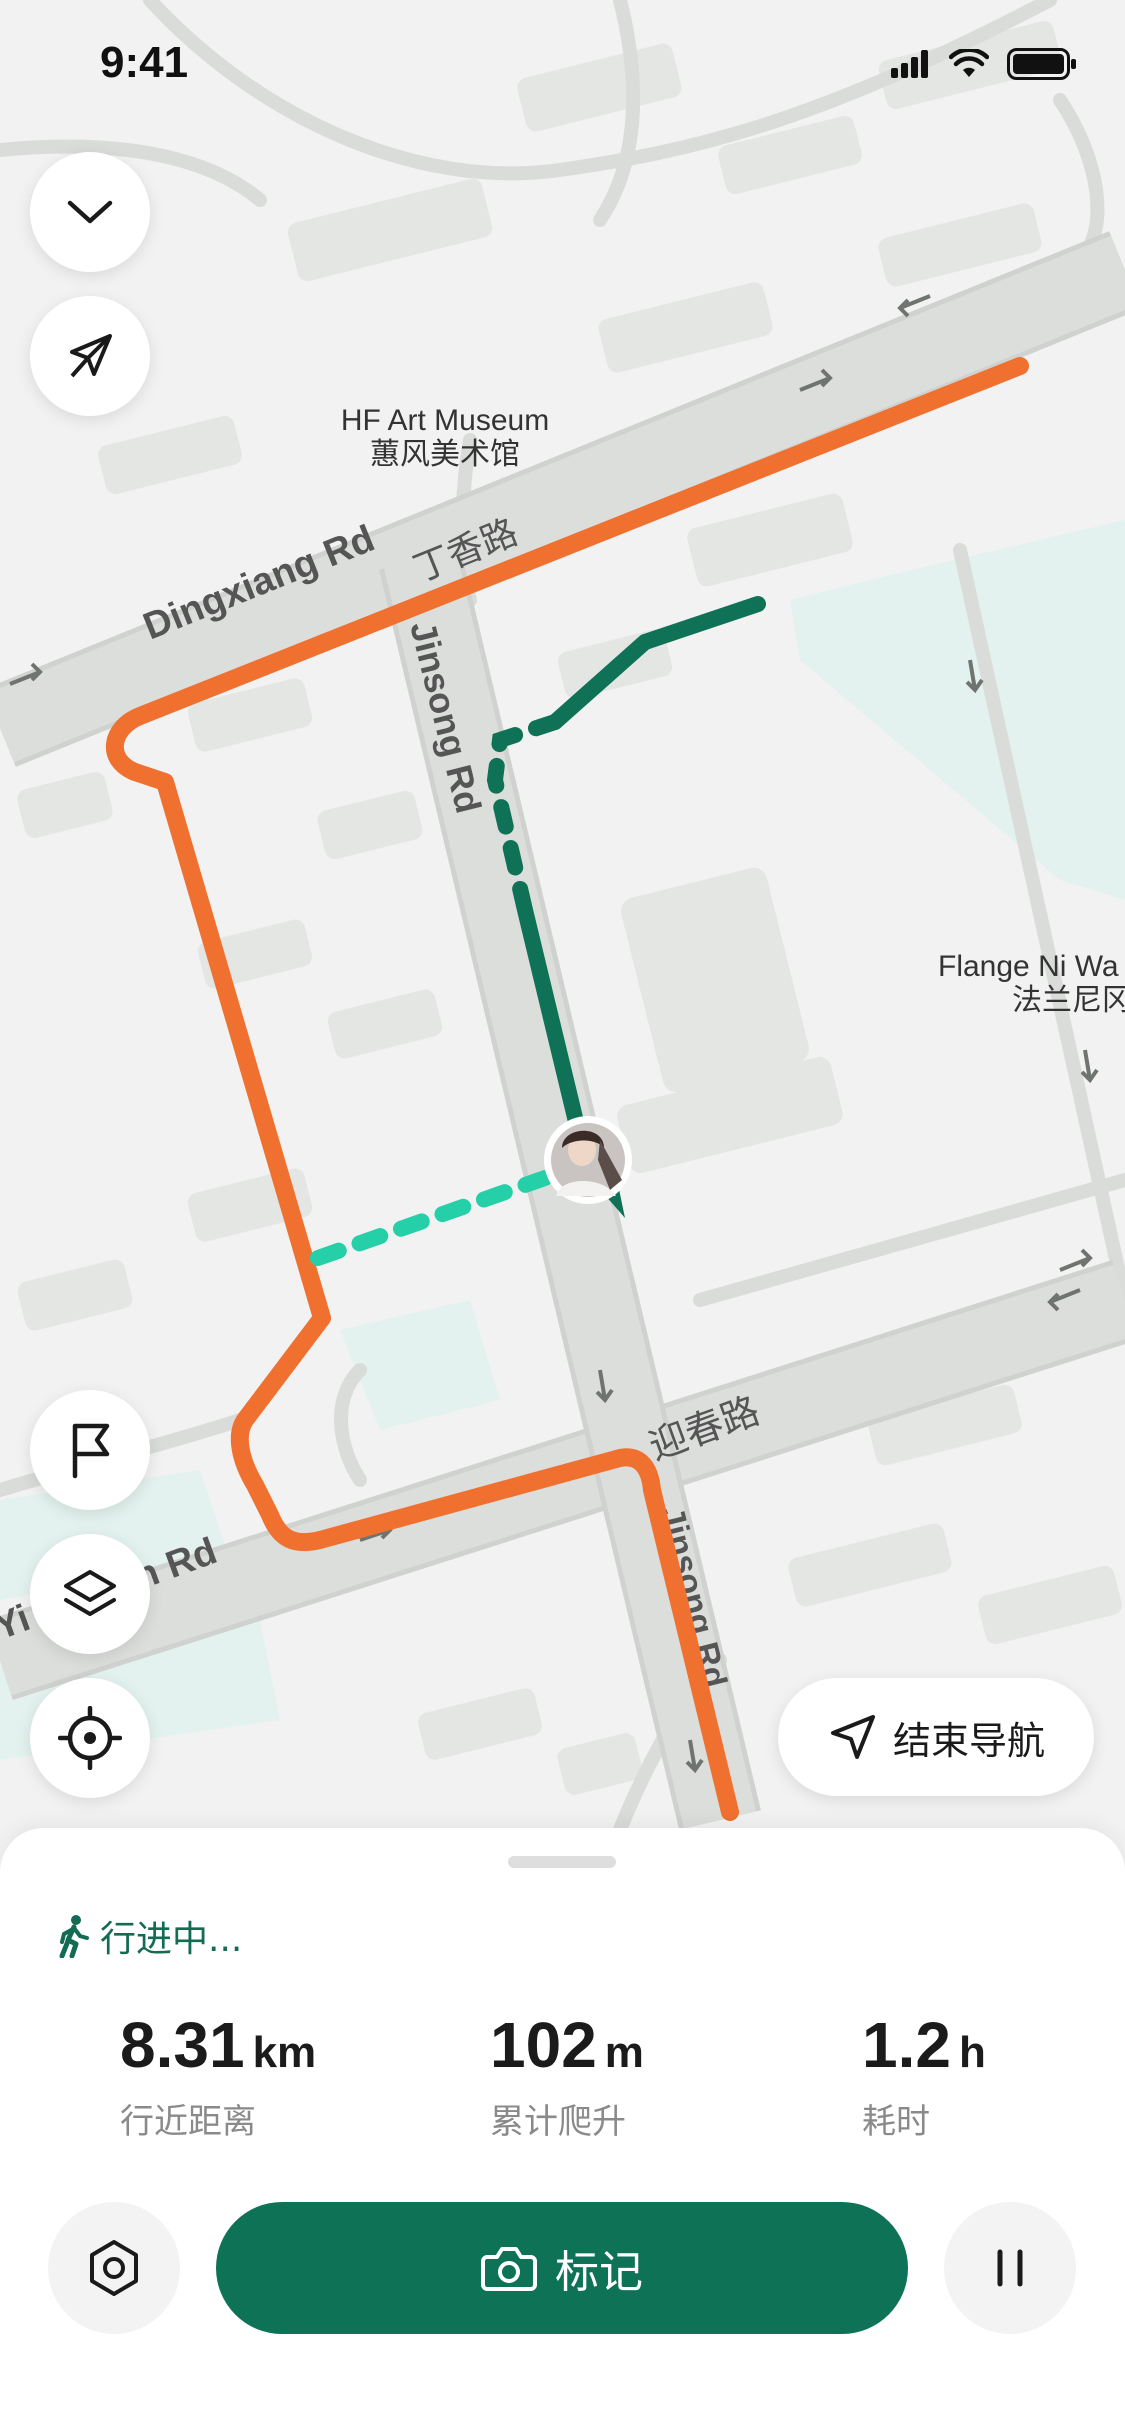 Image resolution: width=1125 pixels, height=2436 pixels. I want to click on poi-museum-en: HF Art Museum, so click(445, 420).